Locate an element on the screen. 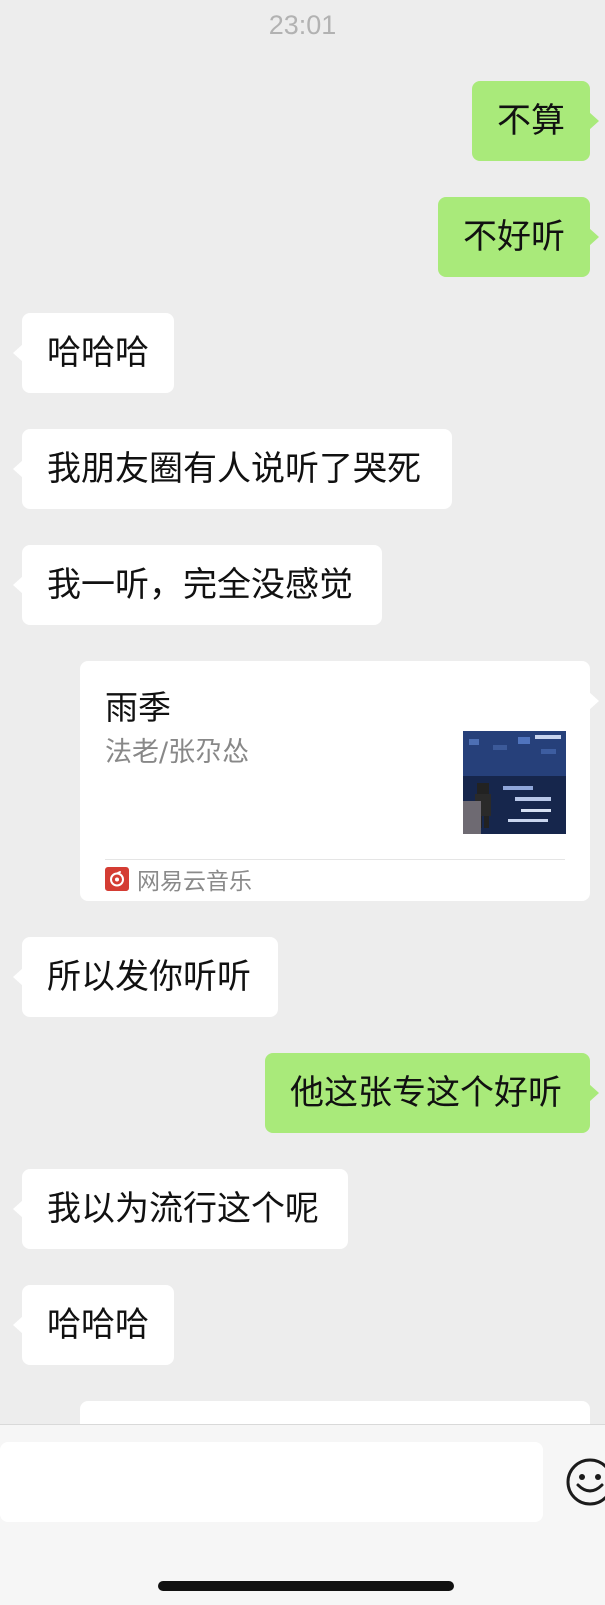 This screenshot has width=605, height=1605. song-artist: 法老/张尕怂 is located at coordinates (177, 752).